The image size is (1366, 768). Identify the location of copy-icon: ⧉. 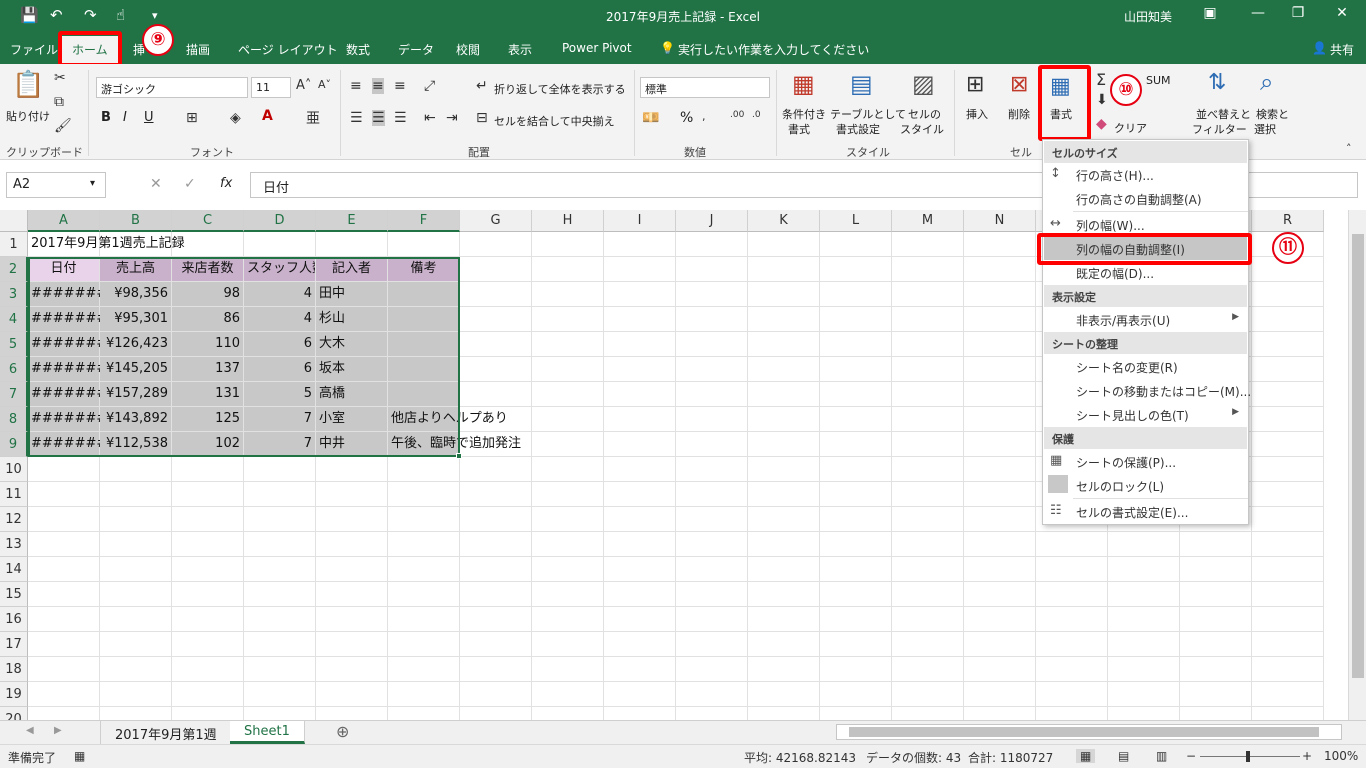
(59, 102).